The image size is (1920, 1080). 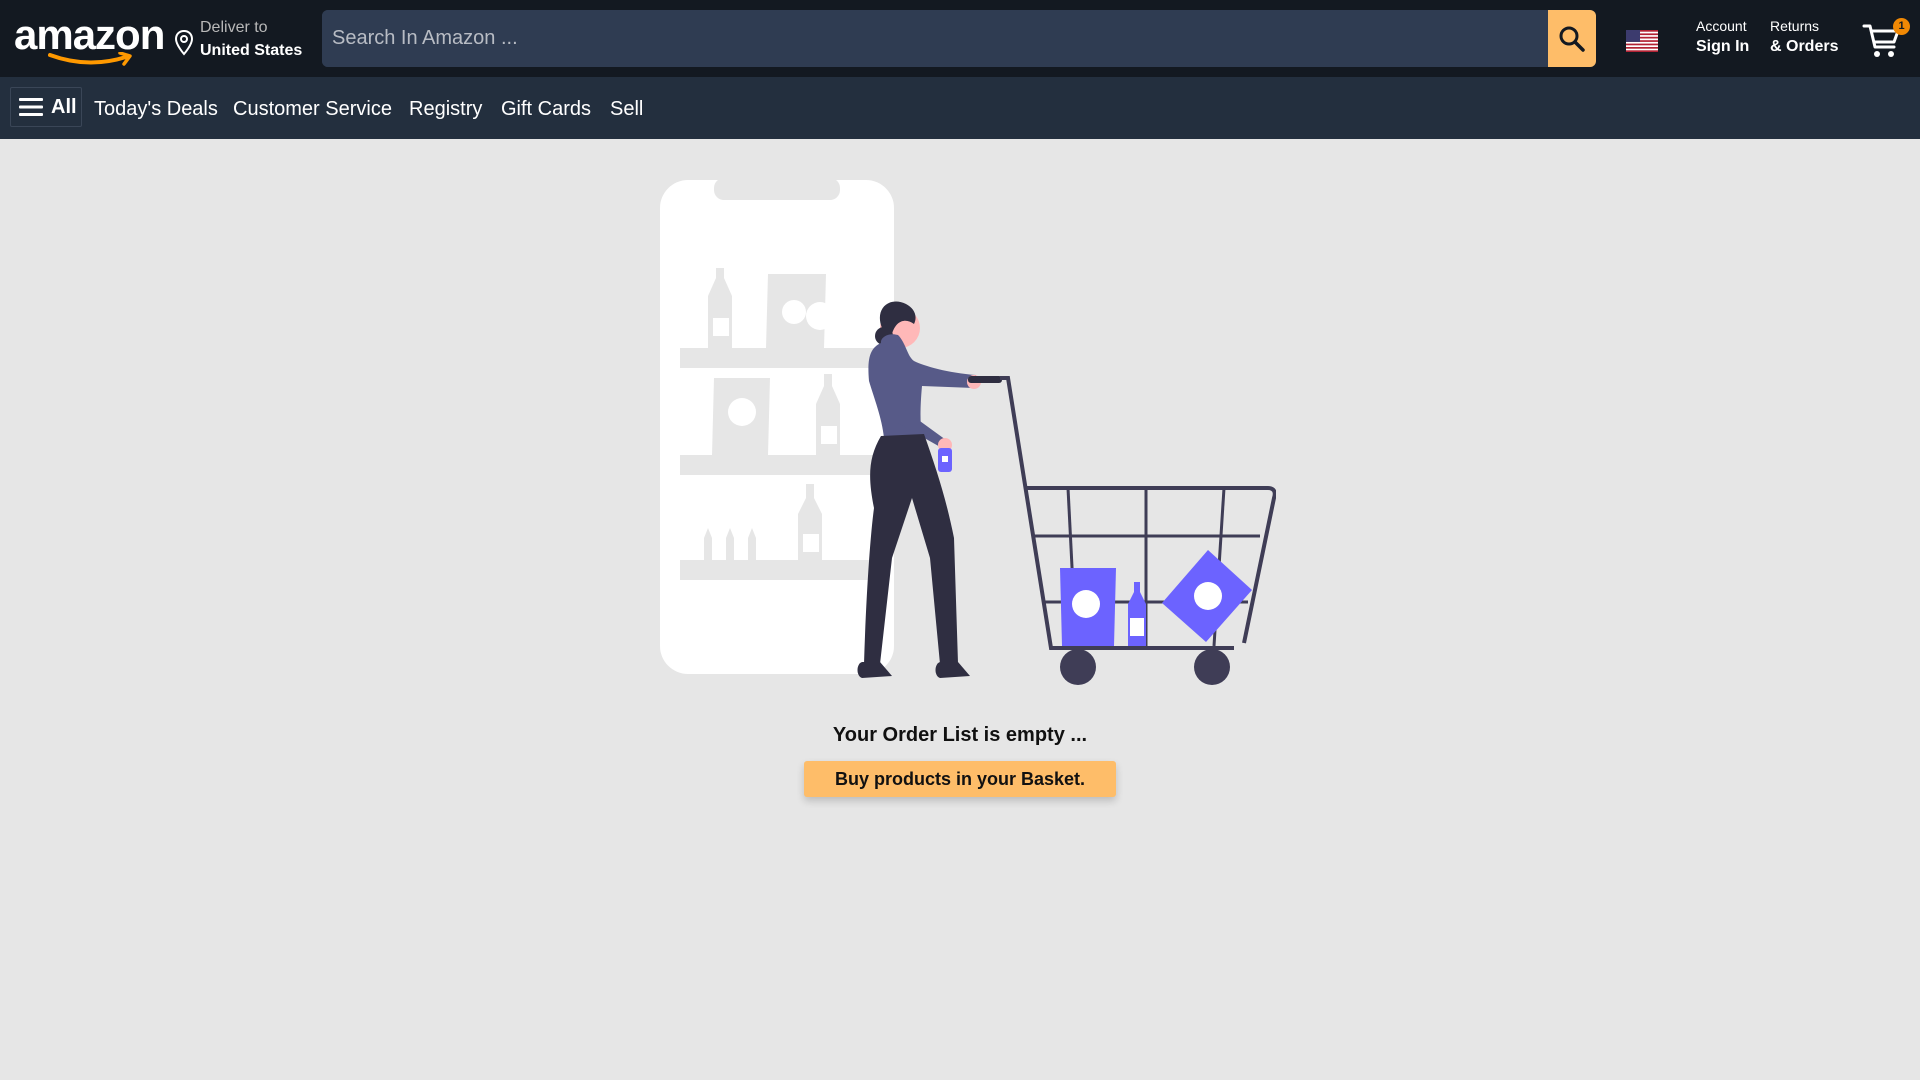 I want to click on sign-in-label: Sign In, so click(x=1723, y=46).